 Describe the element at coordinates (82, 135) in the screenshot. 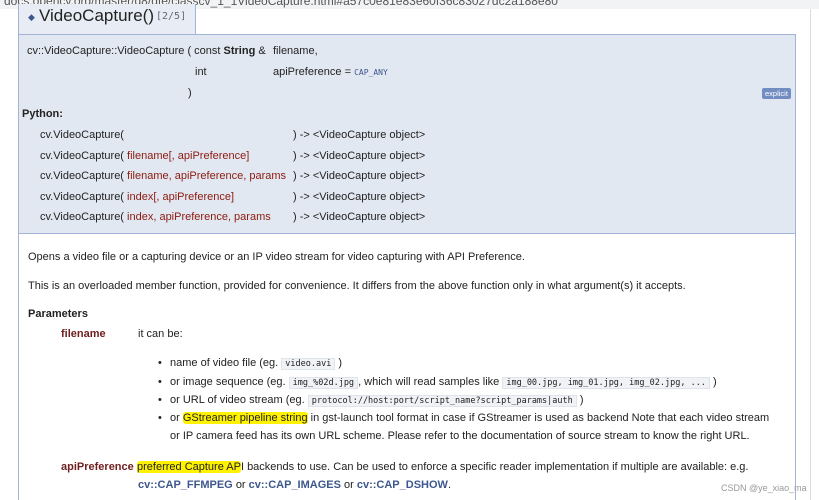

I see `python-call: cv.VideoCapture(` at that location.